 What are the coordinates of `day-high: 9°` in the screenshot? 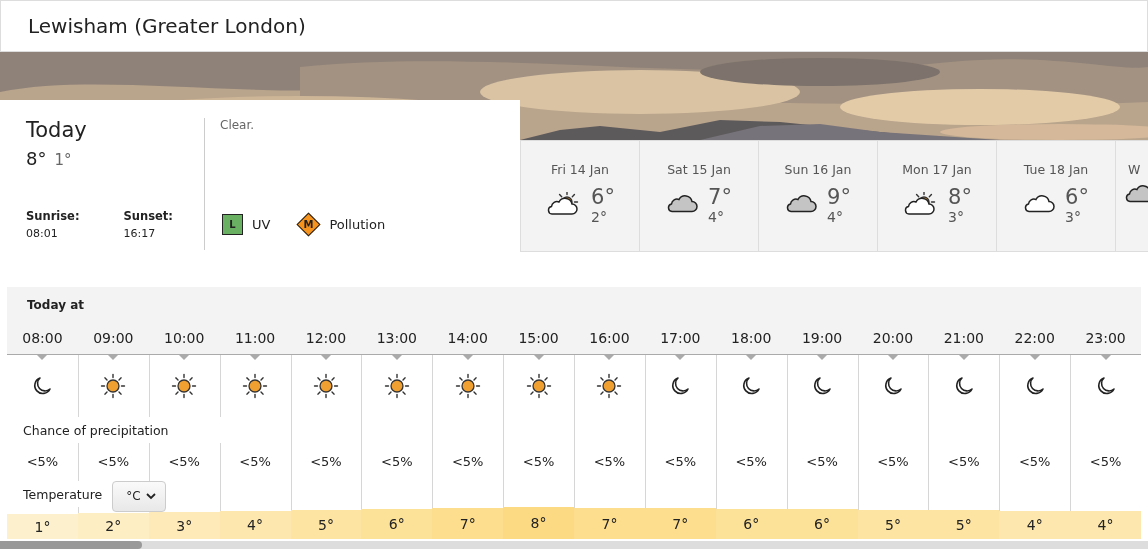 It's located at (839, 197).